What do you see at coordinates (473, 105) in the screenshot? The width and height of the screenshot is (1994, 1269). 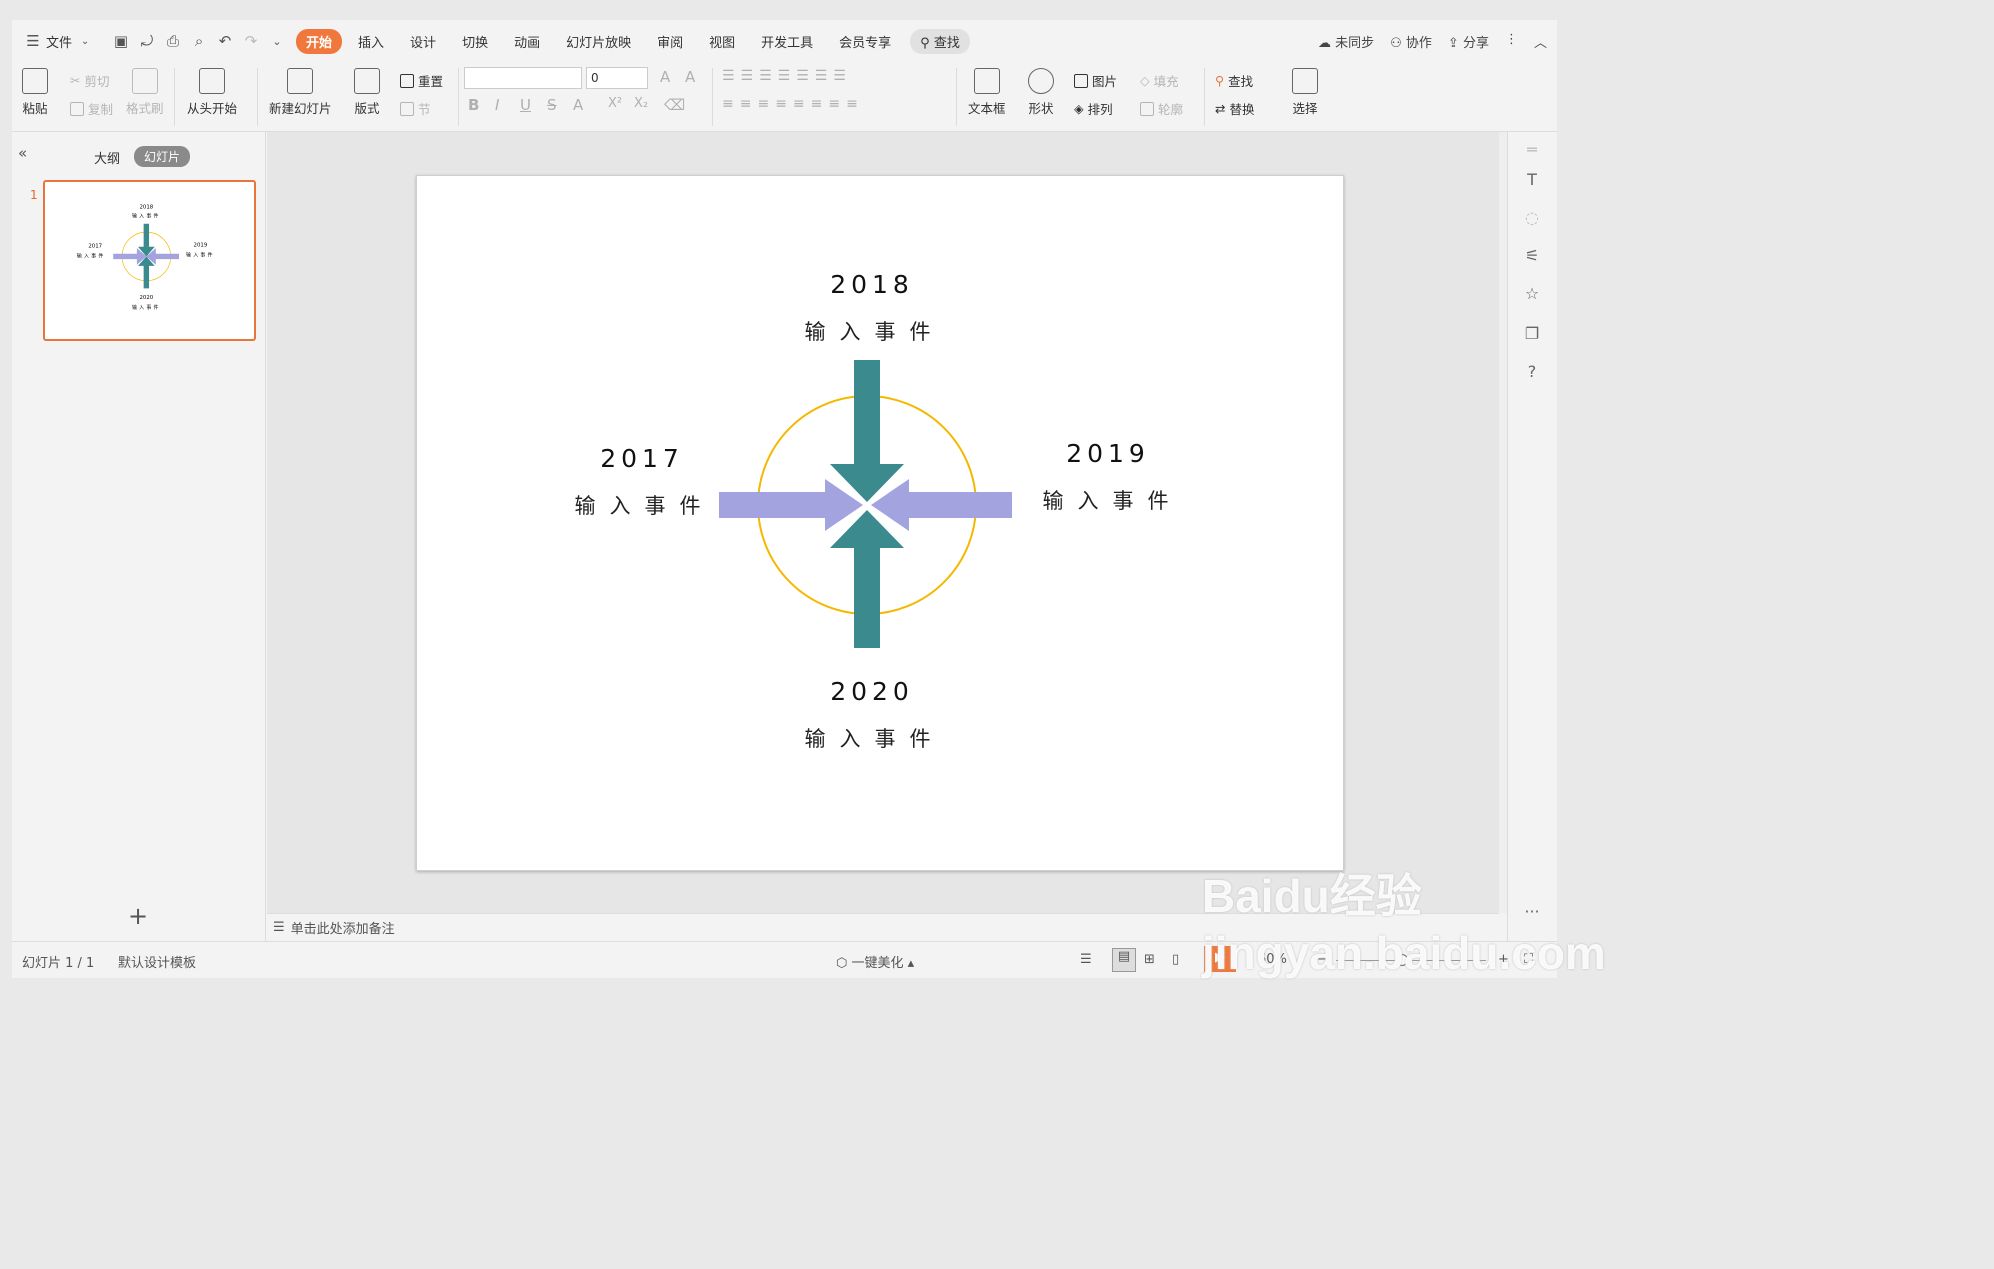 I see `bold-icon: B` at bounding box center [473, 105].